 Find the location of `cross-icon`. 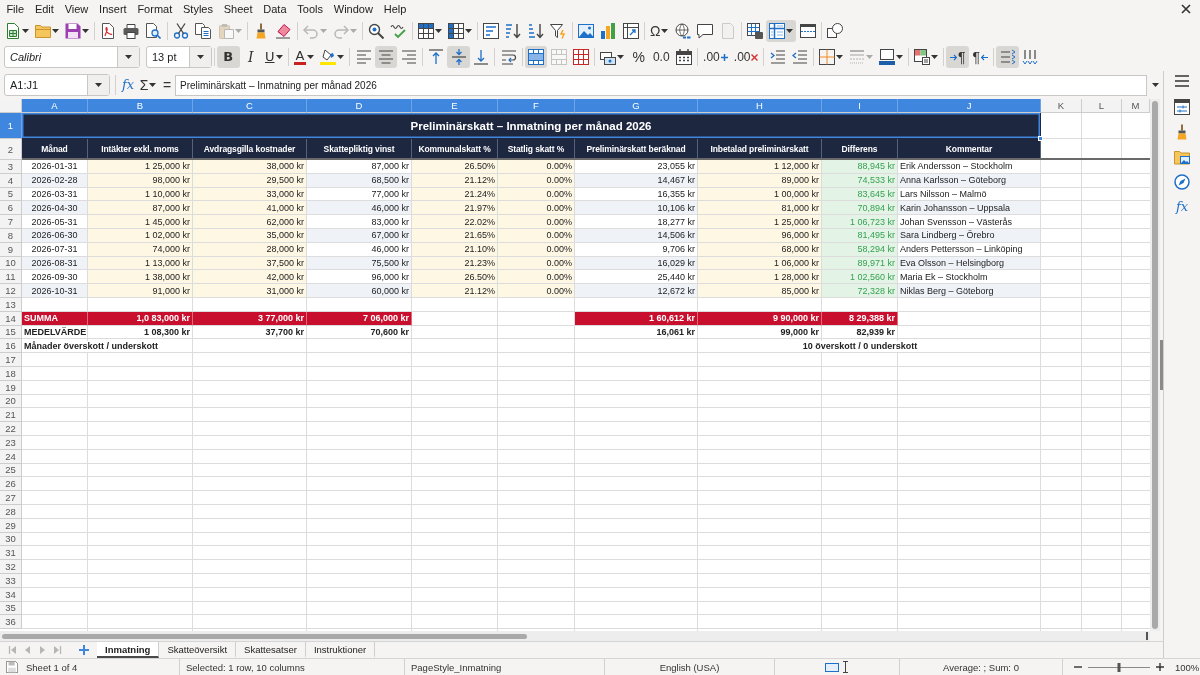

cross-icon is located at coordinates (755, 57).